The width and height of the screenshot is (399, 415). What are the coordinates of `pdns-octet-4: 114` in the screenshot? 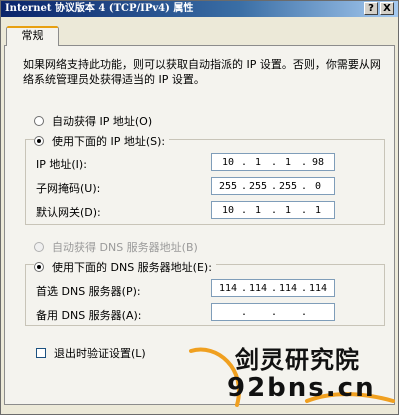 It's located at (318, 288).